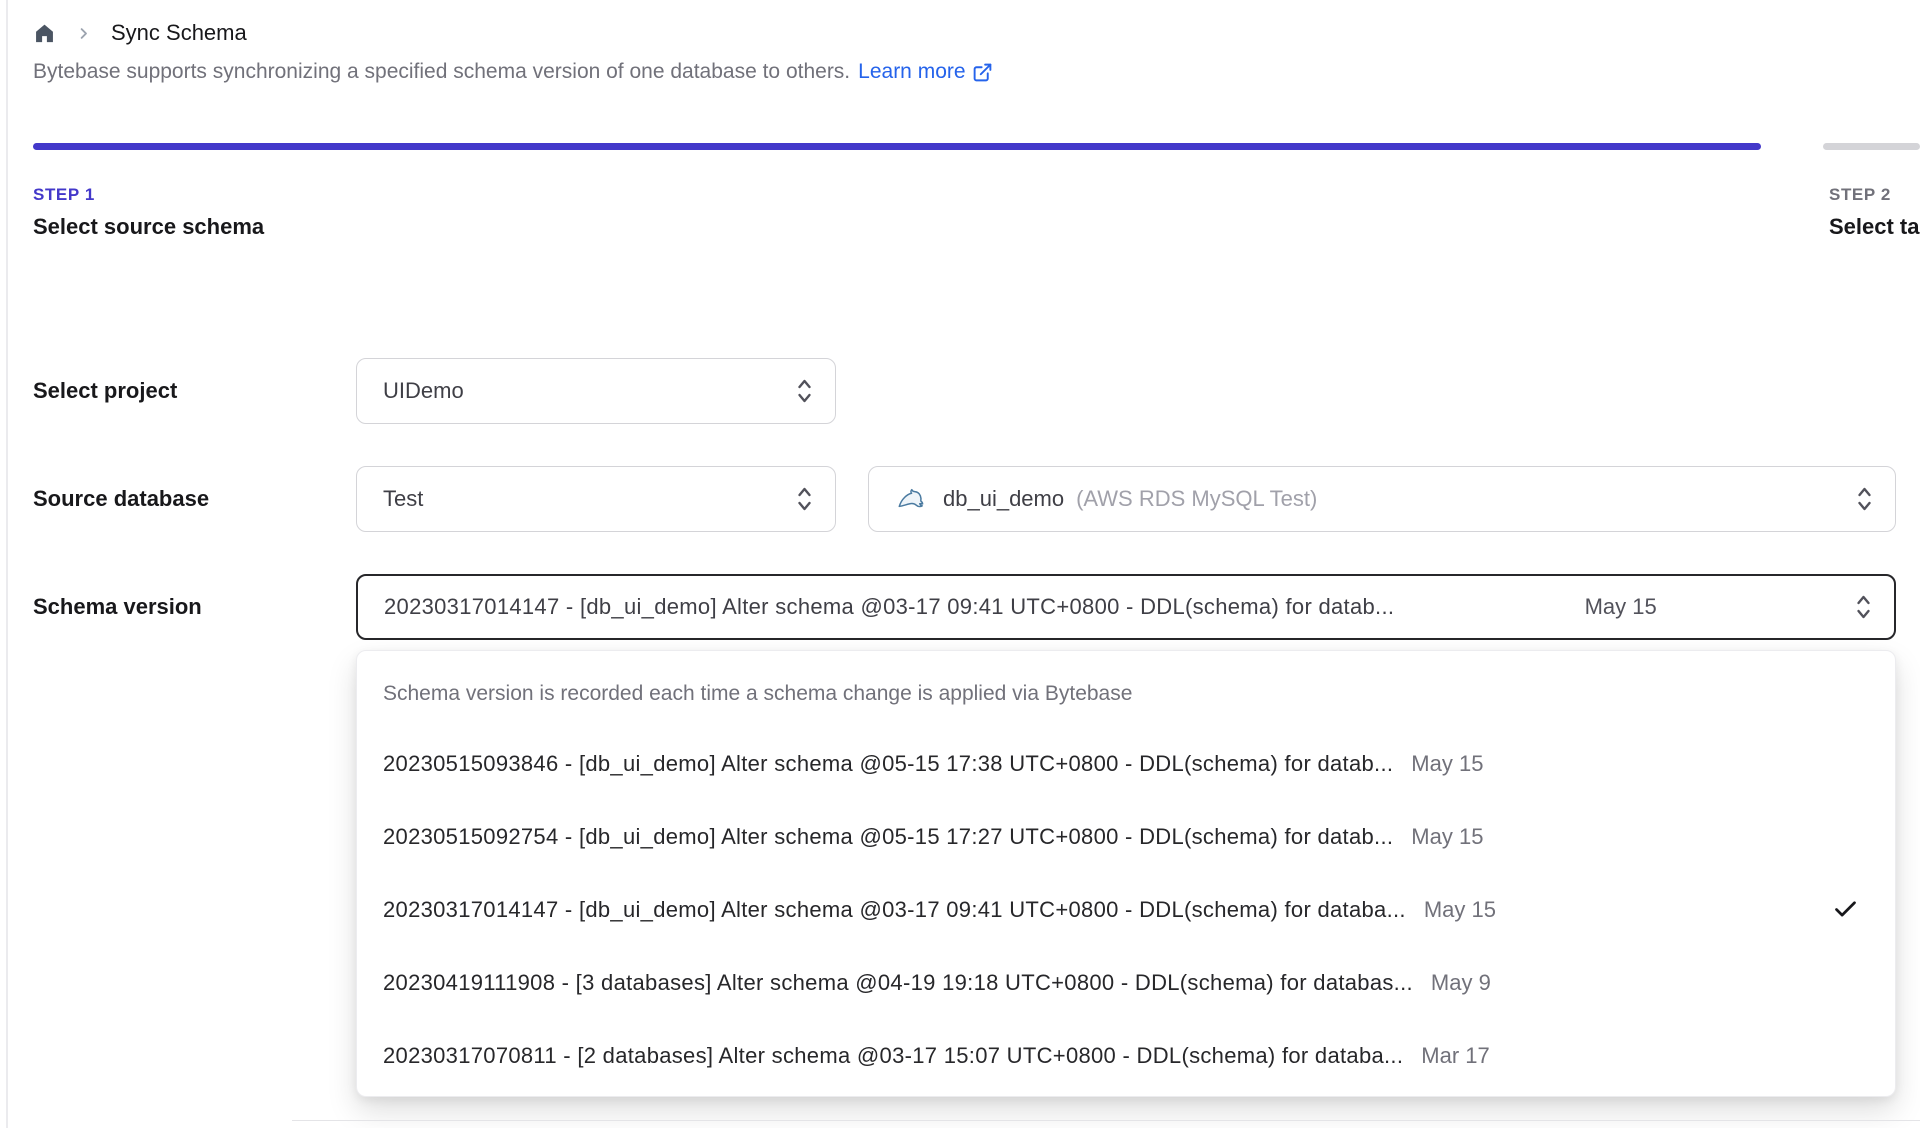 Image resolution: width=1920 pixels, height=1128 pixels. Describe the element at coordinates (403, 498) in the screenshot. I see `environment-select-value: Test` at that location.